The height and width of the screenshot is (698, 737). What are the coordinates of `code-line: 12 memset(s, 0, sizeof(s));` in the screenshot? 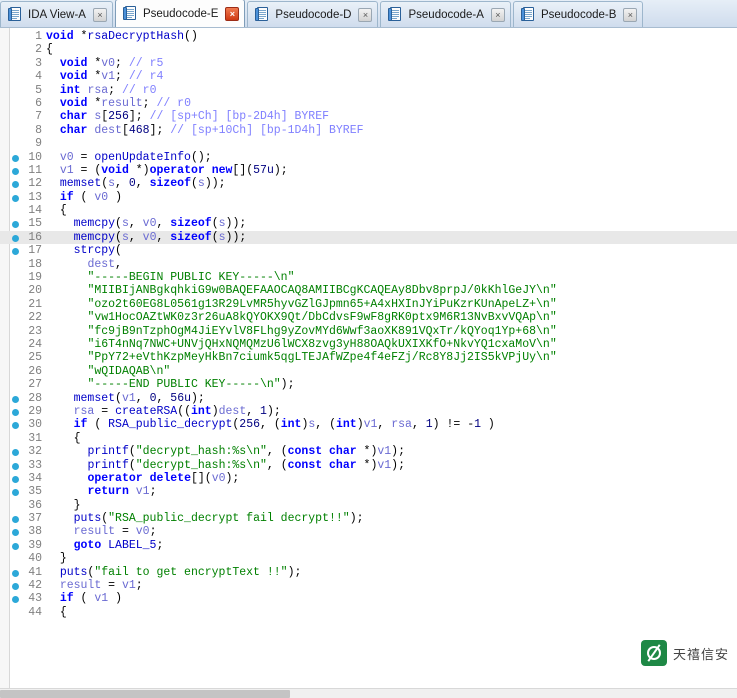 It's located at (368, 183).